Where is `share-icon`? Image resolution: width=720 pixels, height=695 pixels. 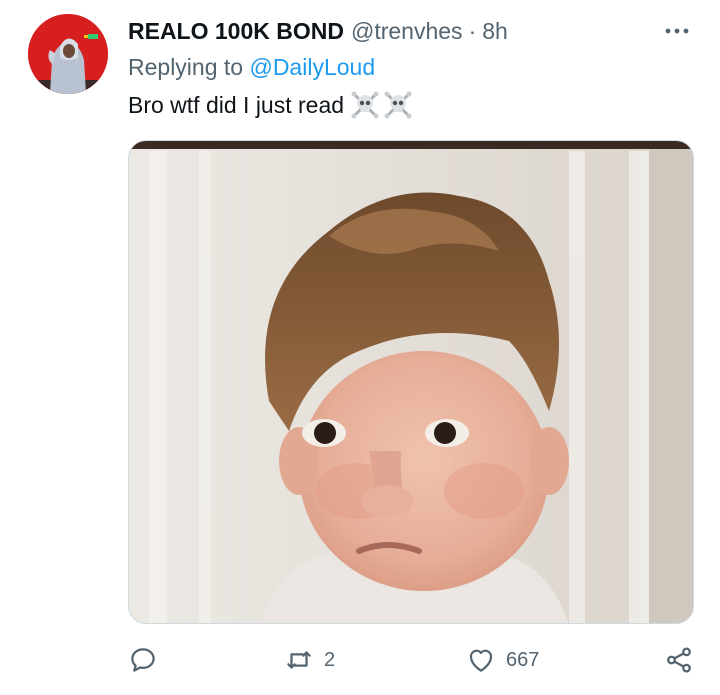 share-icon is located at coordinates (679, 660).